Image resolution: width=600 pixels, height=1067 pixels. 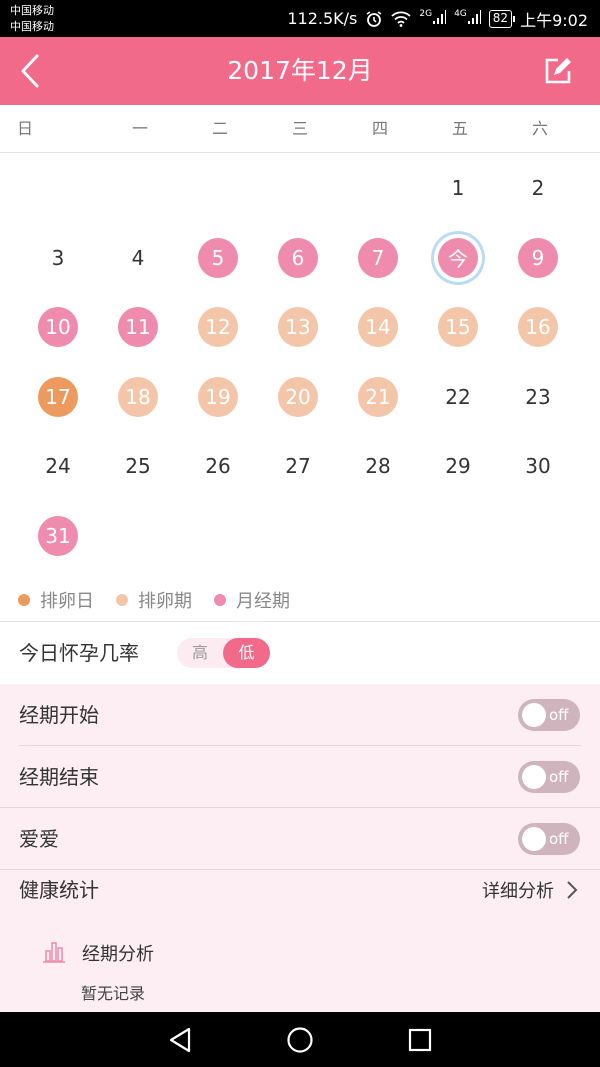 I want to click on status-right: 112.5K/s 2G 4G 82 上午9:02, so click(x=437, y=18).